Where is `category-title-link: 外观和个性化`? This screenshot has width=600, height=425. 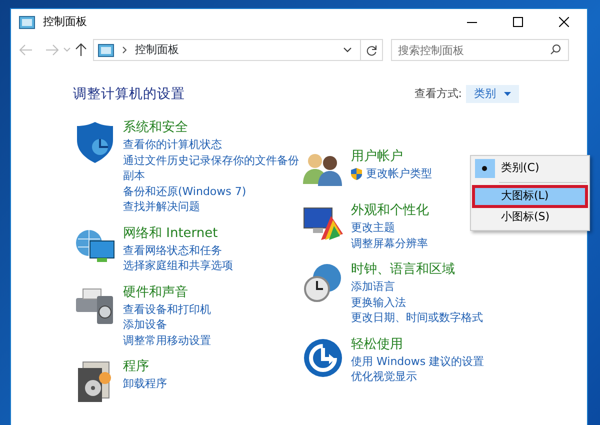 category-title-link: 外观和个性化 is located at coordinates (390, 211).